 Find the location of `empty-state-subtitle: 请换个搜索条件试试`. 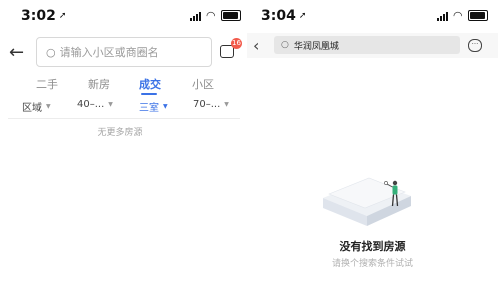

empty-state-subtitle: 请换个搜索条件试试 is located at coordinates (372, 264).